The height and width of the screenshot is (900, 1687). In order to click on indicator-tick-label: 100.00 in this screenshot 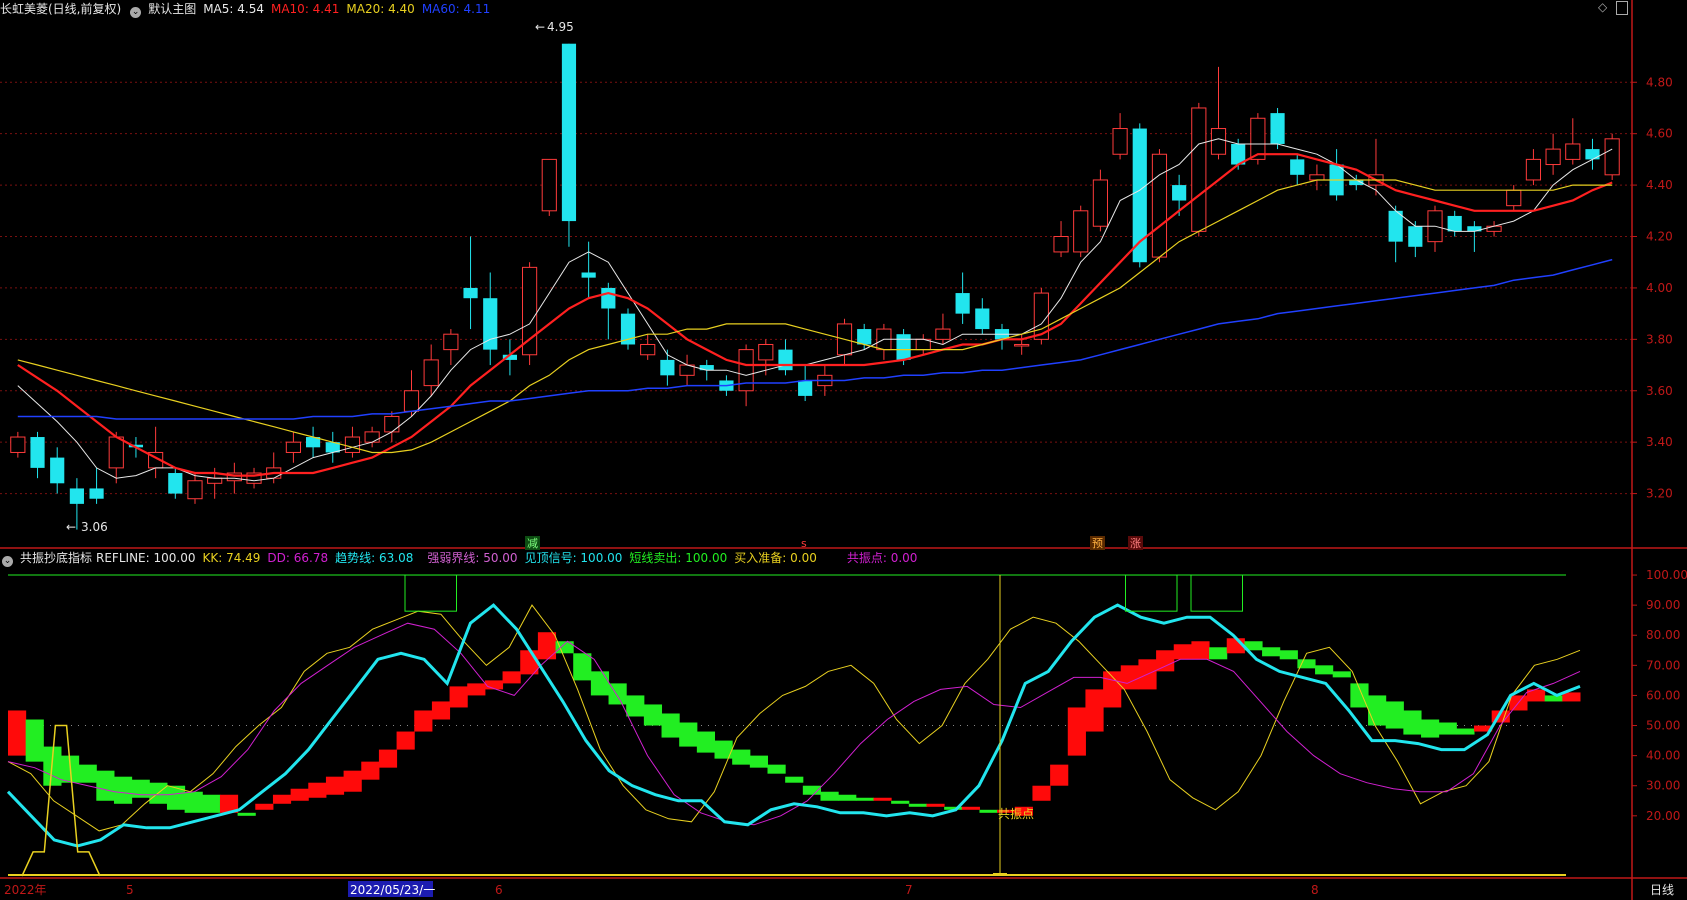, I will do `click(1666, 575)`.